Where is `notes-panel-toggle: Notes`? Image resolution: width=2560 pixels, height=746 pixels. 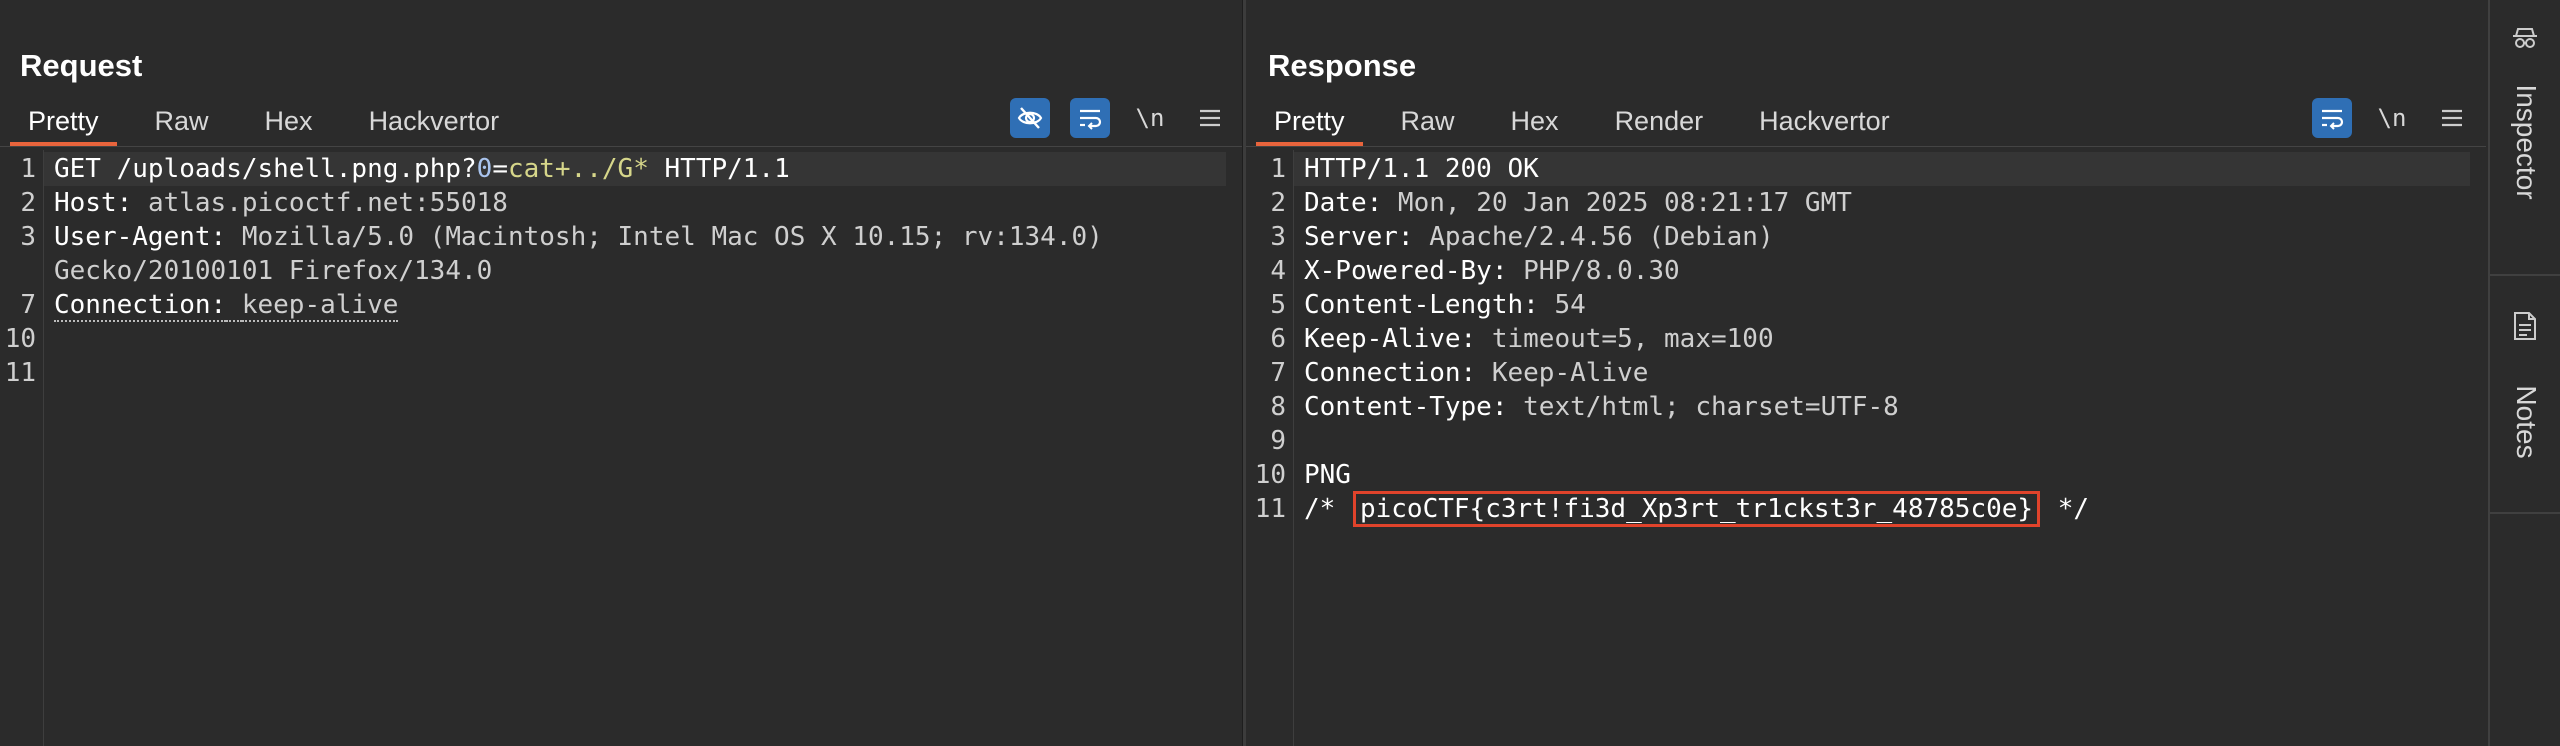
notes-panel-toggle: Notes is located at coordinates (2525, 396).